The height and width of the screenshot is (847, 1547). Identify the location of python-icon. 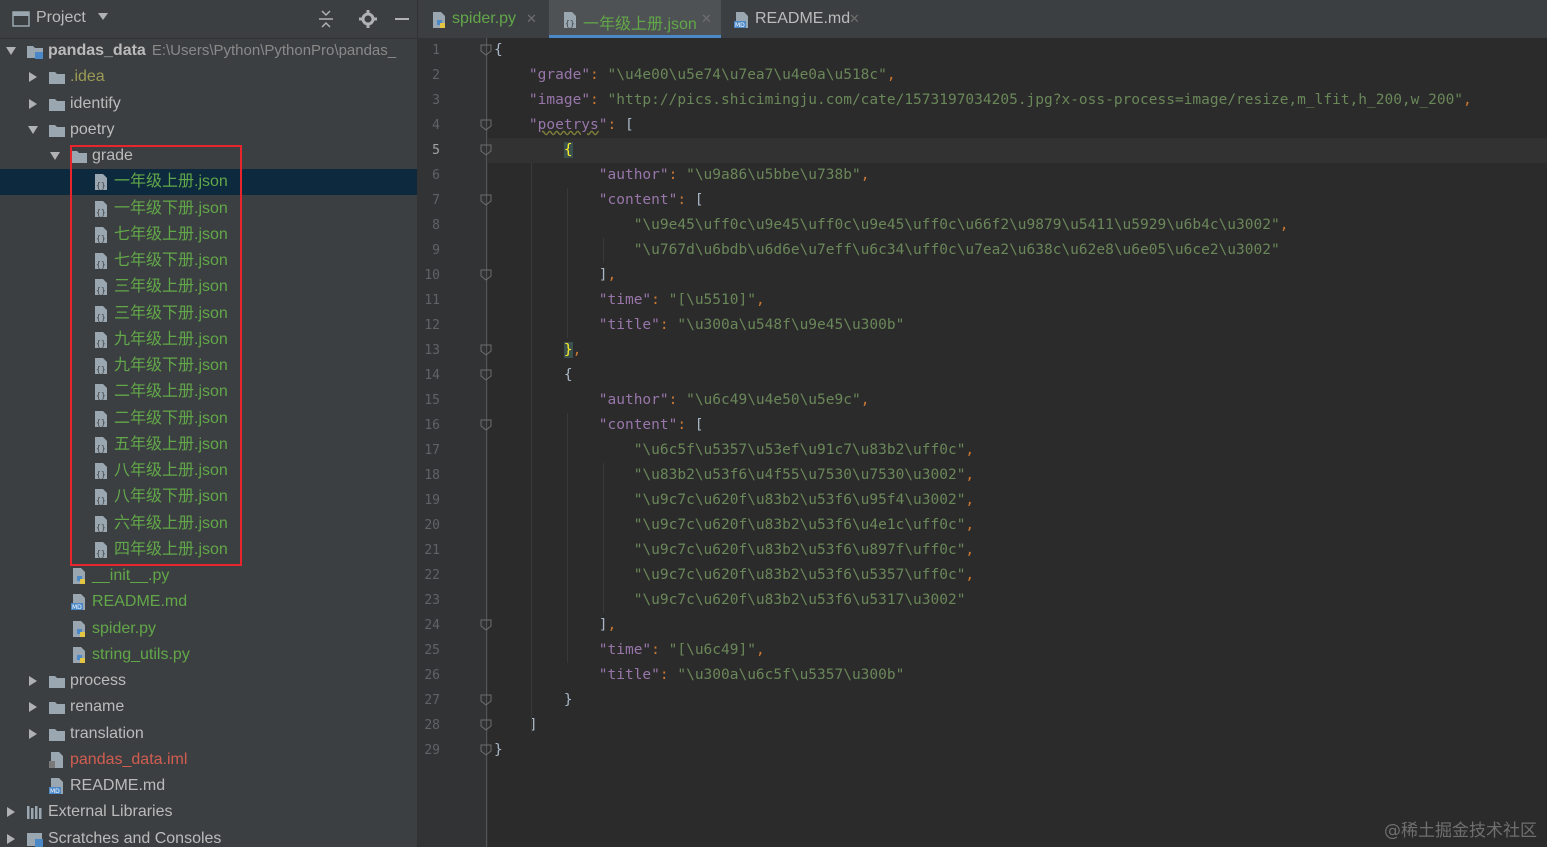
(79, 628).